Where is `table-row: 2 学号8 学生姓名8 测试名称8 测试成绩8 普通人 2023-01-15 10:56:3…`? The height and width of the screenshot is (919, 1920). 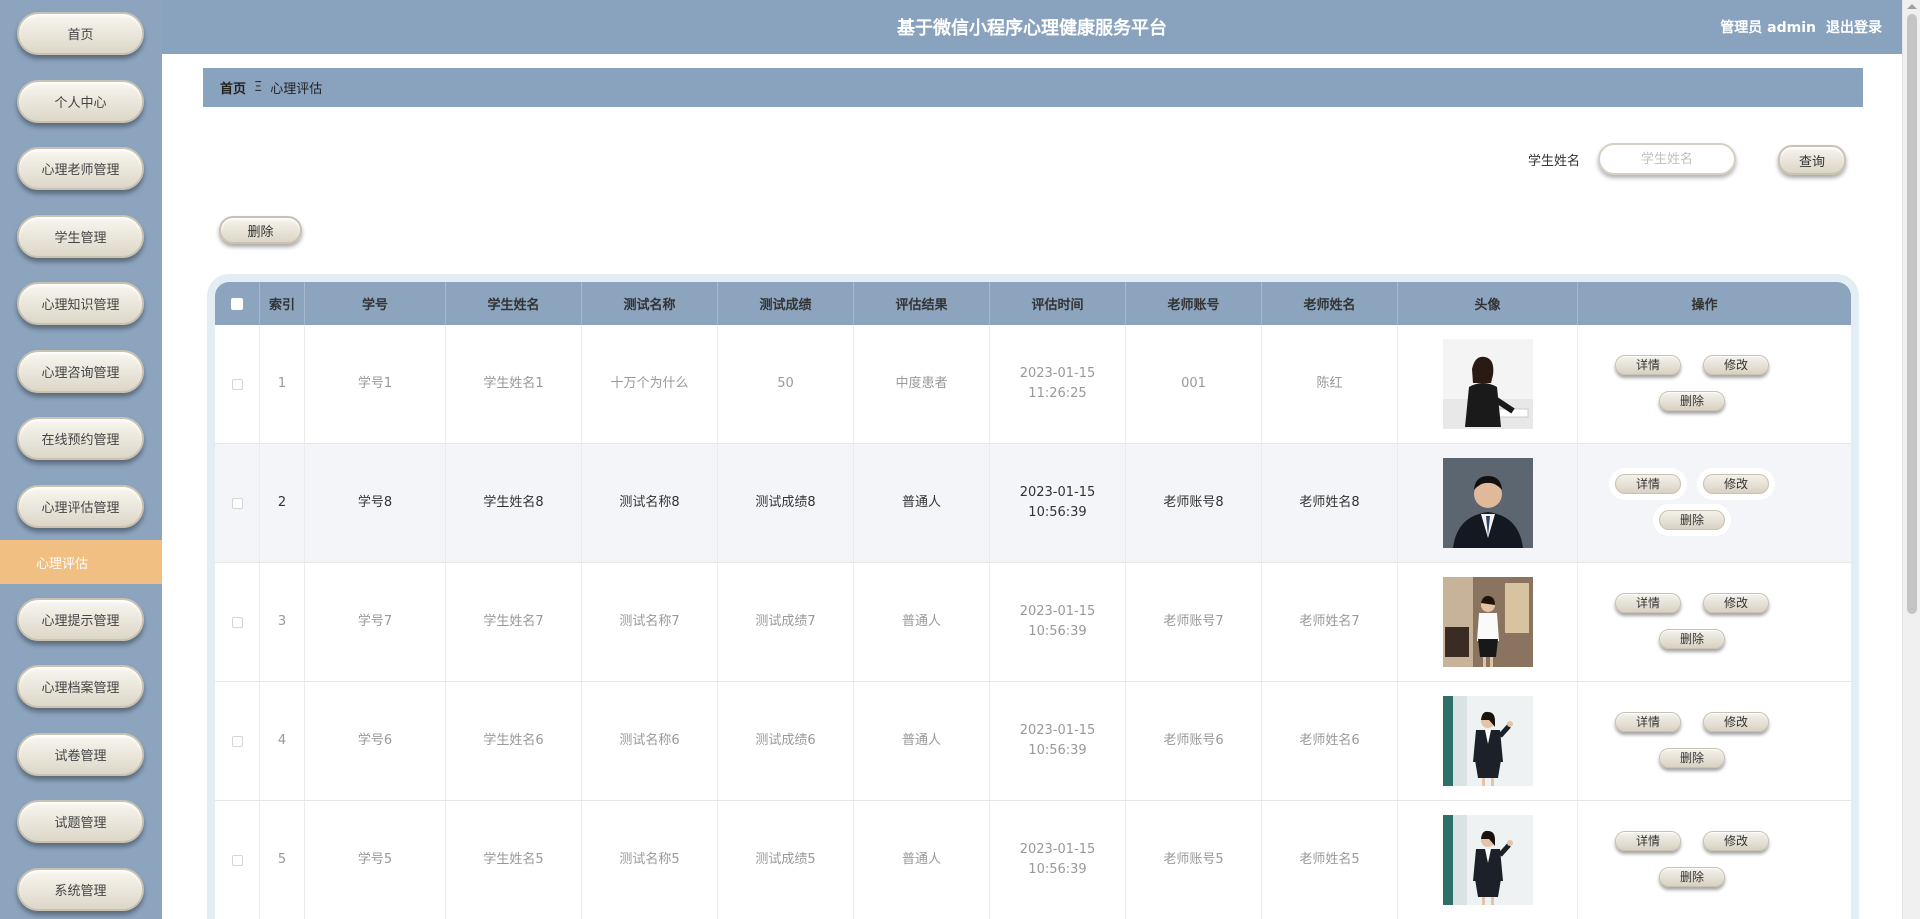 table-row: 2 学号8 学生姓名8 测试名称8 测试成绩8 普通人 2023-01-15 10:56:3… is located at coordinates (1033, 503).